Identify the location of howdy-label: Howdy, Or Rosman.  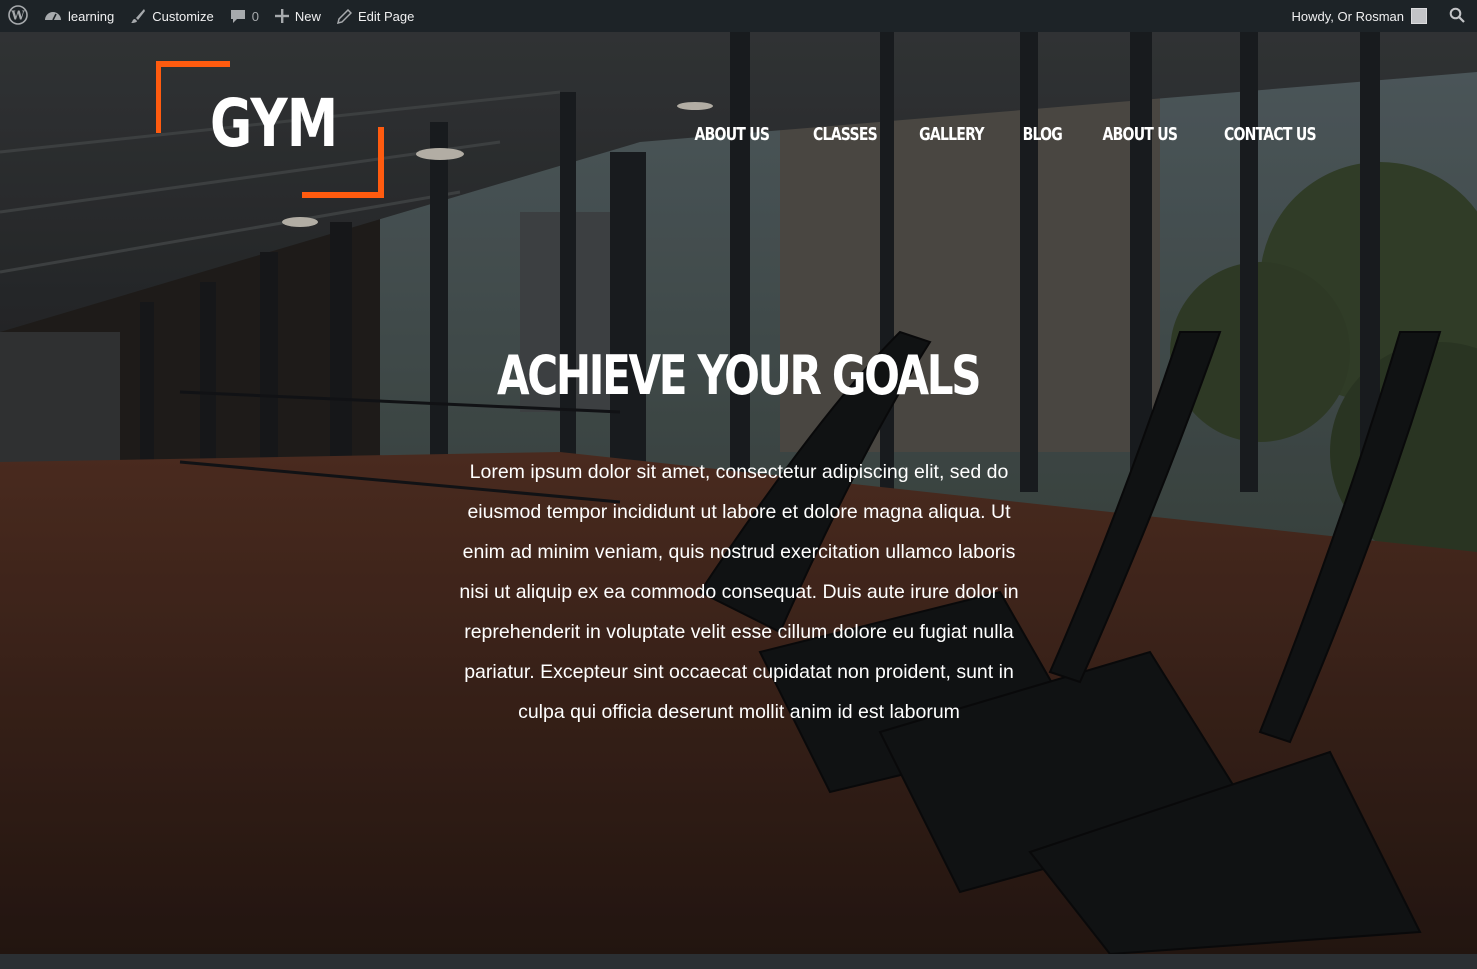
(1347, 16).